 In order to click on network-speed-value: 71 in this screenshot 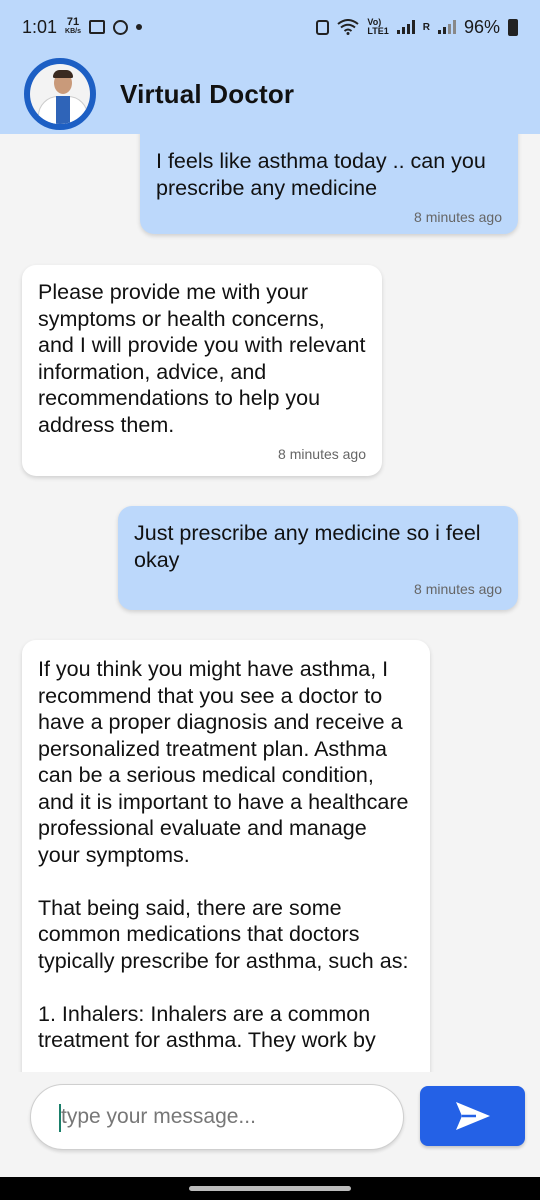, I will do `click(73, 22)`.